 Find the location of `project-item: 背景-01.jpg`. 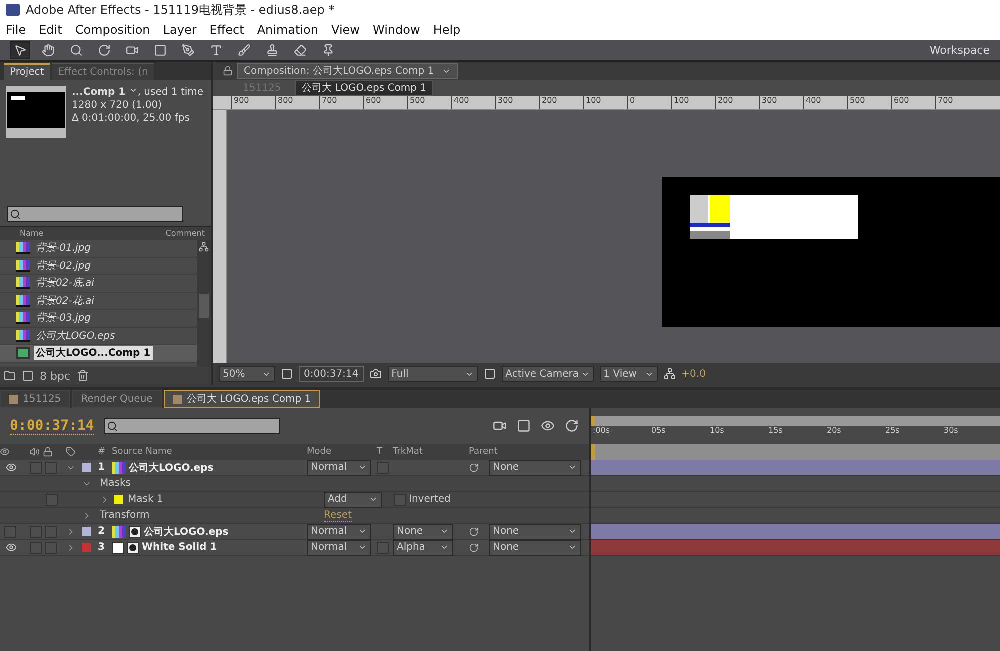

project-item: 背景-01.jpg is located at coordinates (98, 249).